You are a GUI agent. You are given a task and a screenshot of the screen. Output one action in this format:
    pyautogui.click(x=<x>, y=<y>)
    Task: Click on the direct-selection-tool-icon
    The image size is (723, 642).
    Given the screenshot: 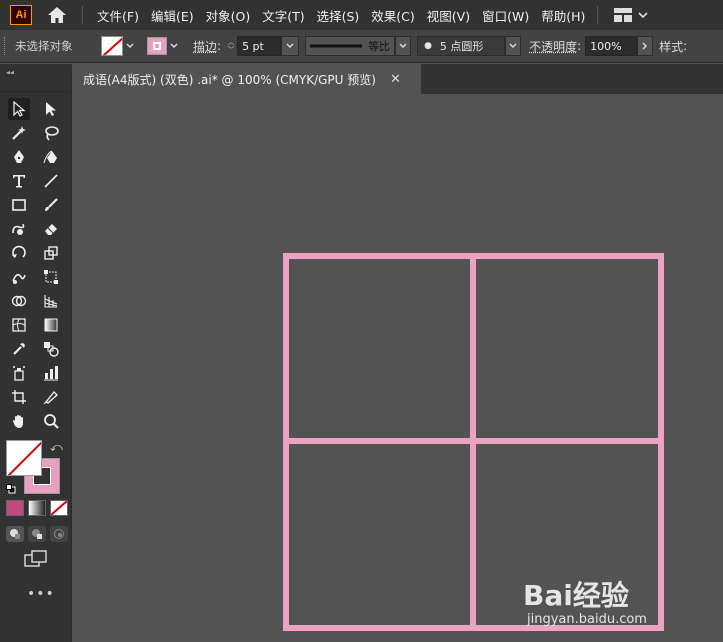 What is the action you would take?
    pyautogui.click(x=51, y=109)
    